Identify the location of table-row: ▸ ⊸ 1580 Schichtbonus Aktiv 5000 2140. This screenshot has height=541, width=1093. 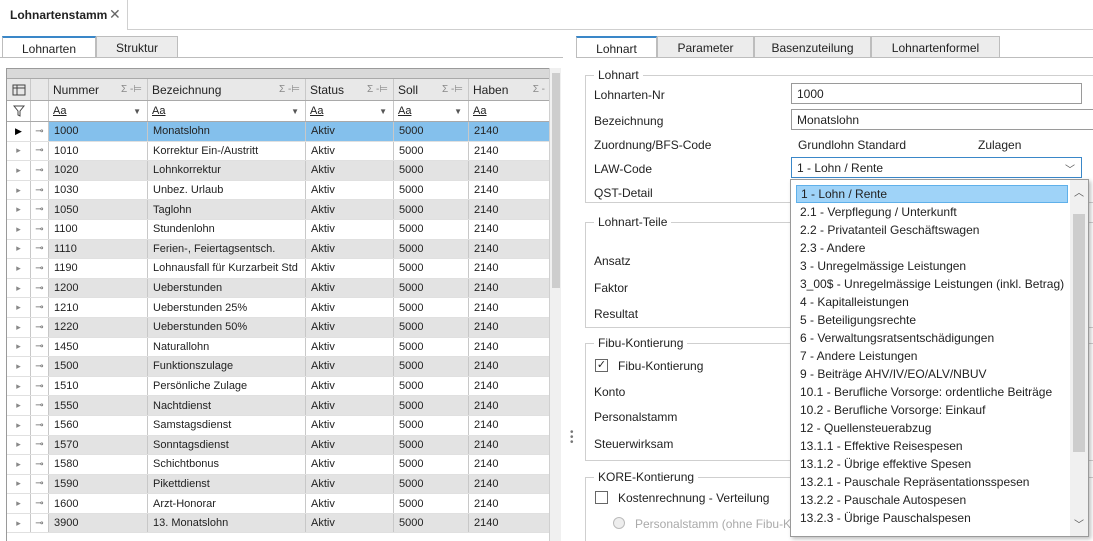
(278, 465).